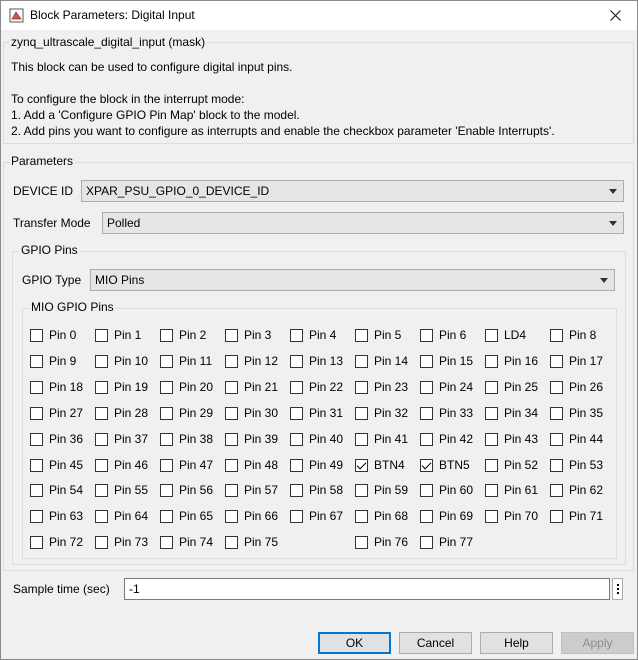 This screenshot has width=638, height=660. Describe the element at coordinates (367, 589) in the screenshot. I see `sample-time-input: -1` at that location.